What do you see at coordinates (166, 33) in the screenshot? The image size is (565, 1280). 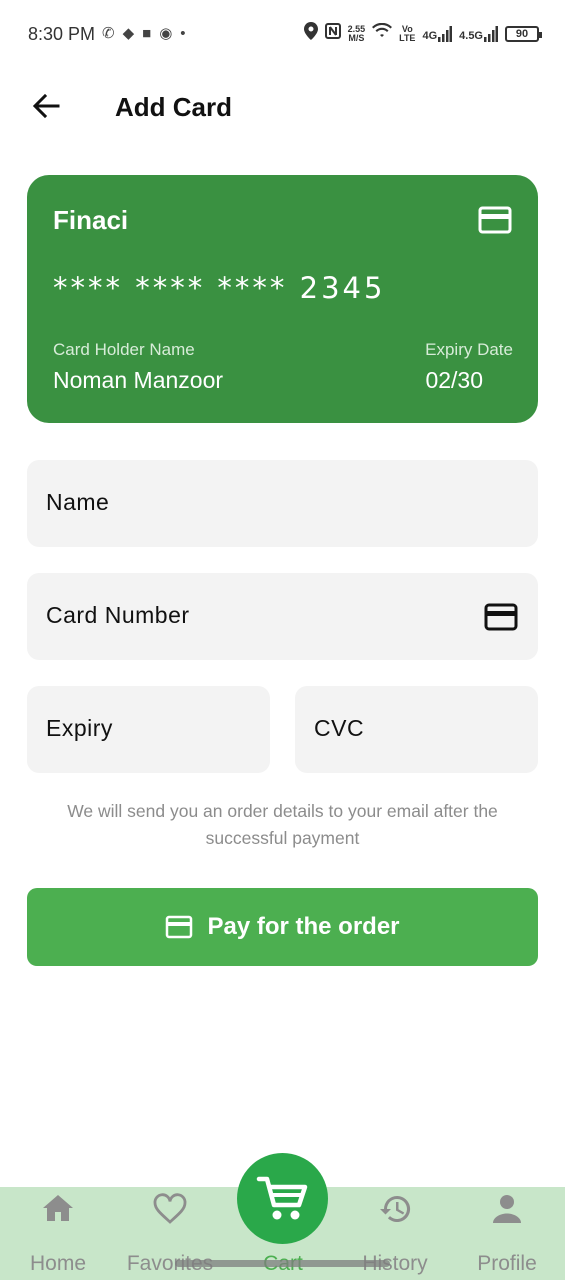 I see `app-icon: ◉` at bounding box center [166, 33].